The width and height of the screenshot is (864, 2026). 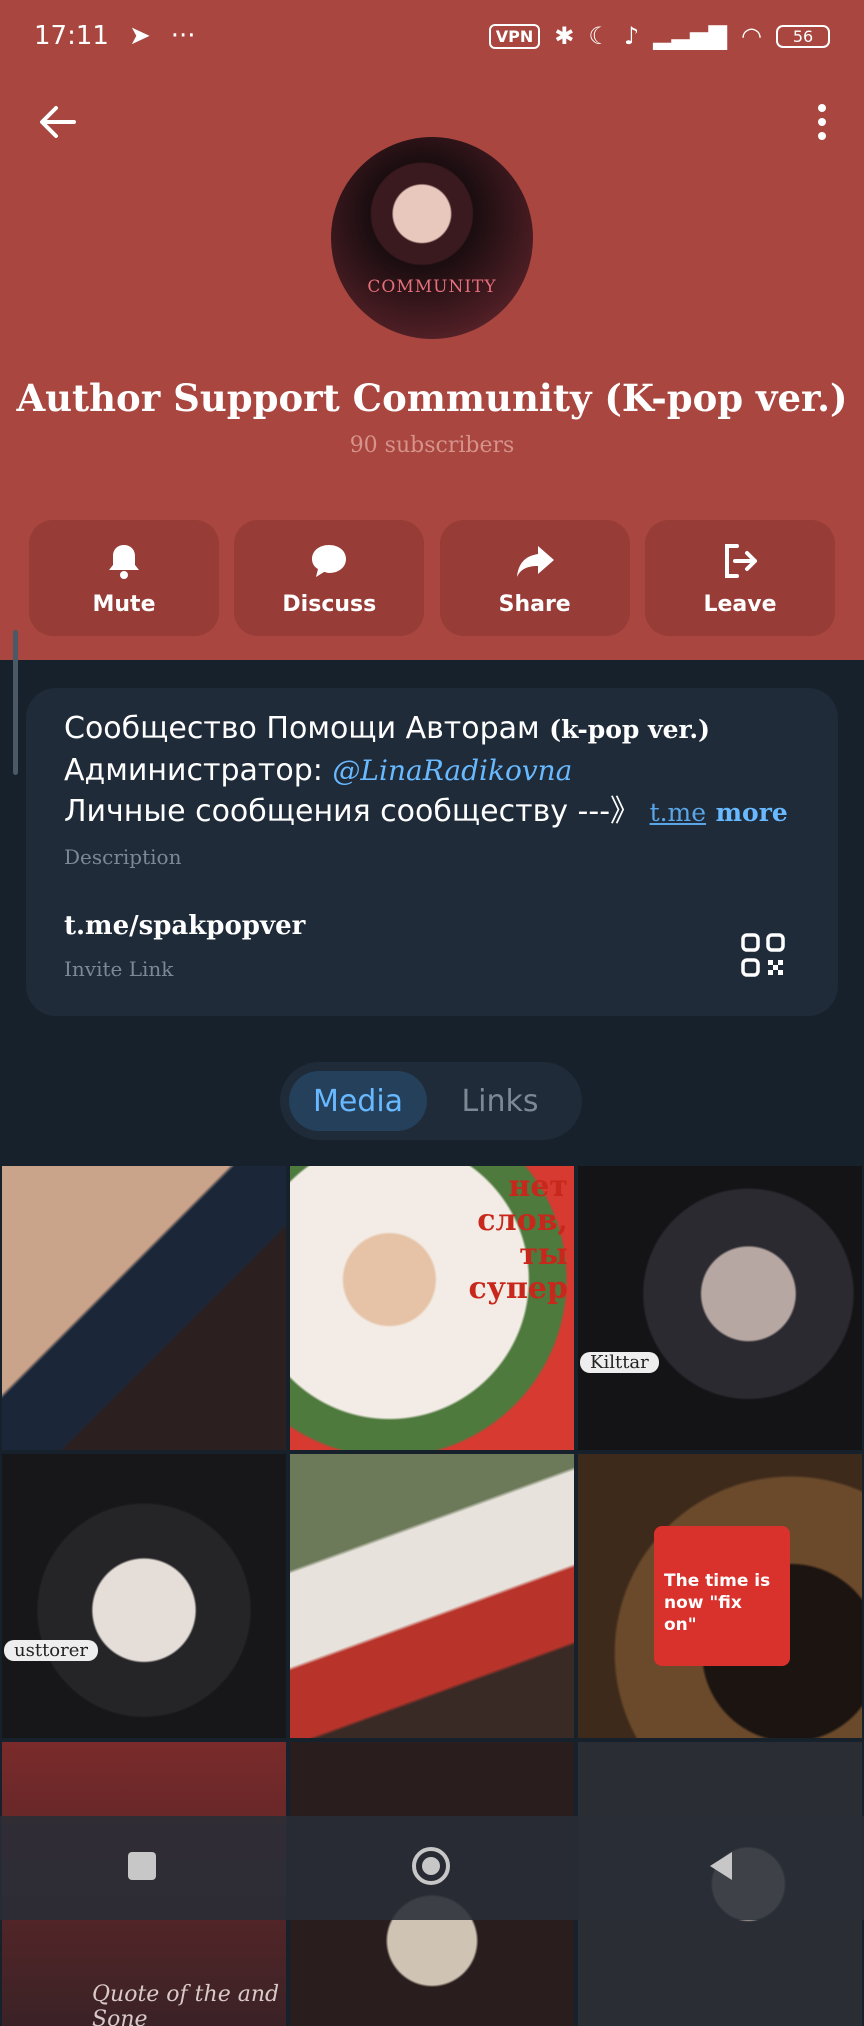 What do you see at coordinates (329, 560) in the screenshot?
I see `chat-bubble-icon` at bounding box center [329, 560].